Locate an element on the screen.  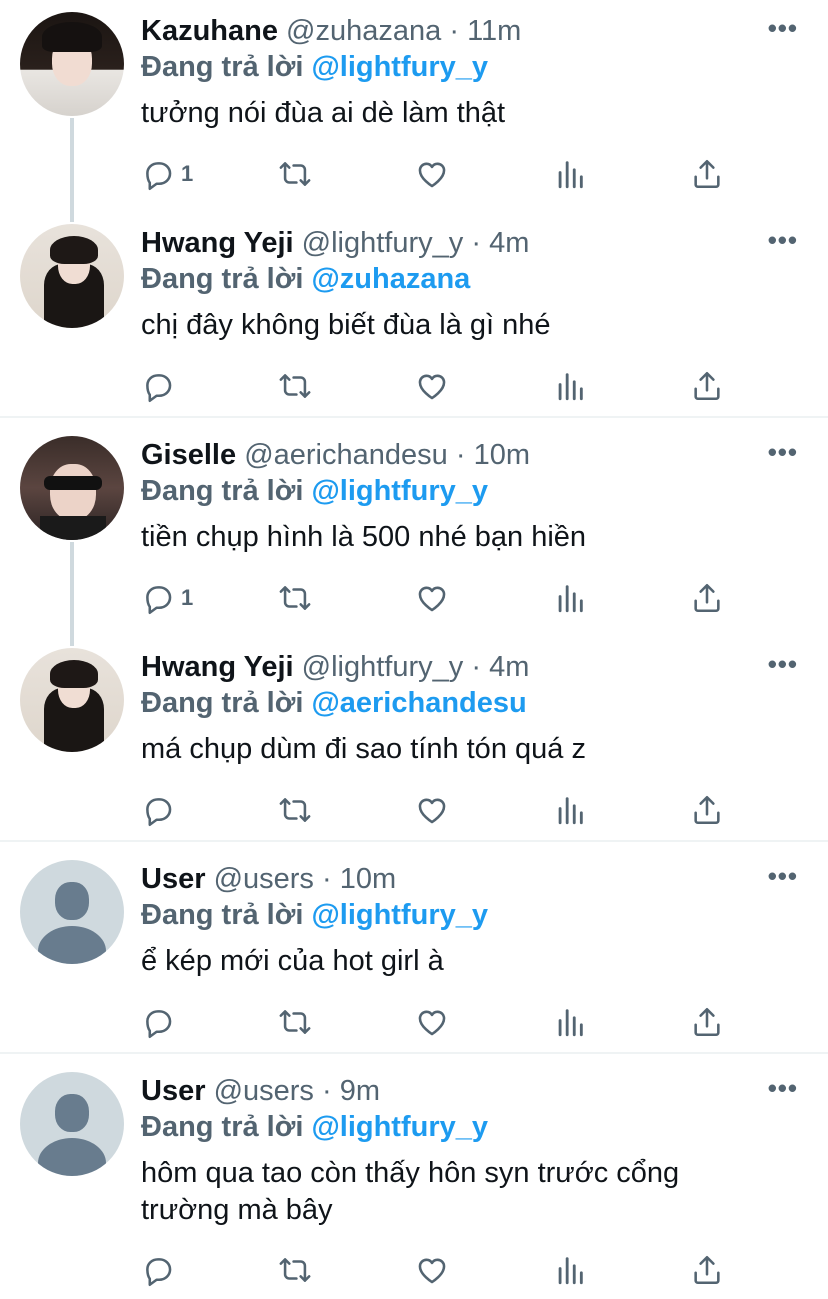
mention-link: @aerichandesu is located at coordinates (418, 703).